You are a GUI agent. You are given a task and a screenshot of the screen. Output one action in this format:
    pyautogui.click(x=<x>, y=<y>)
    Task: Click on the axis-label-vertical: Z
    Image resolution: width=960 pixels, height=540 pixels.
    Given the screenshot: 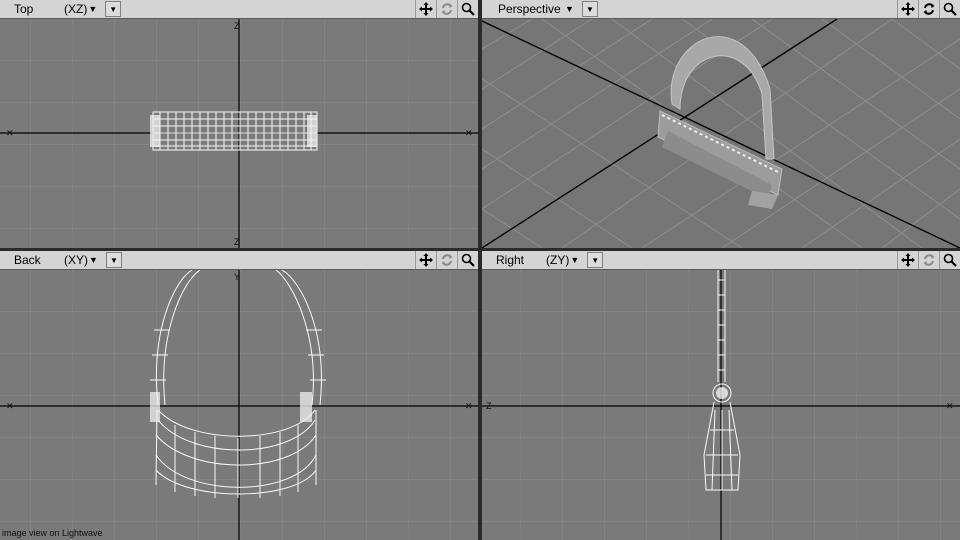 What is the action you would take?
    pyautogui.click(x=237, y=26)
    